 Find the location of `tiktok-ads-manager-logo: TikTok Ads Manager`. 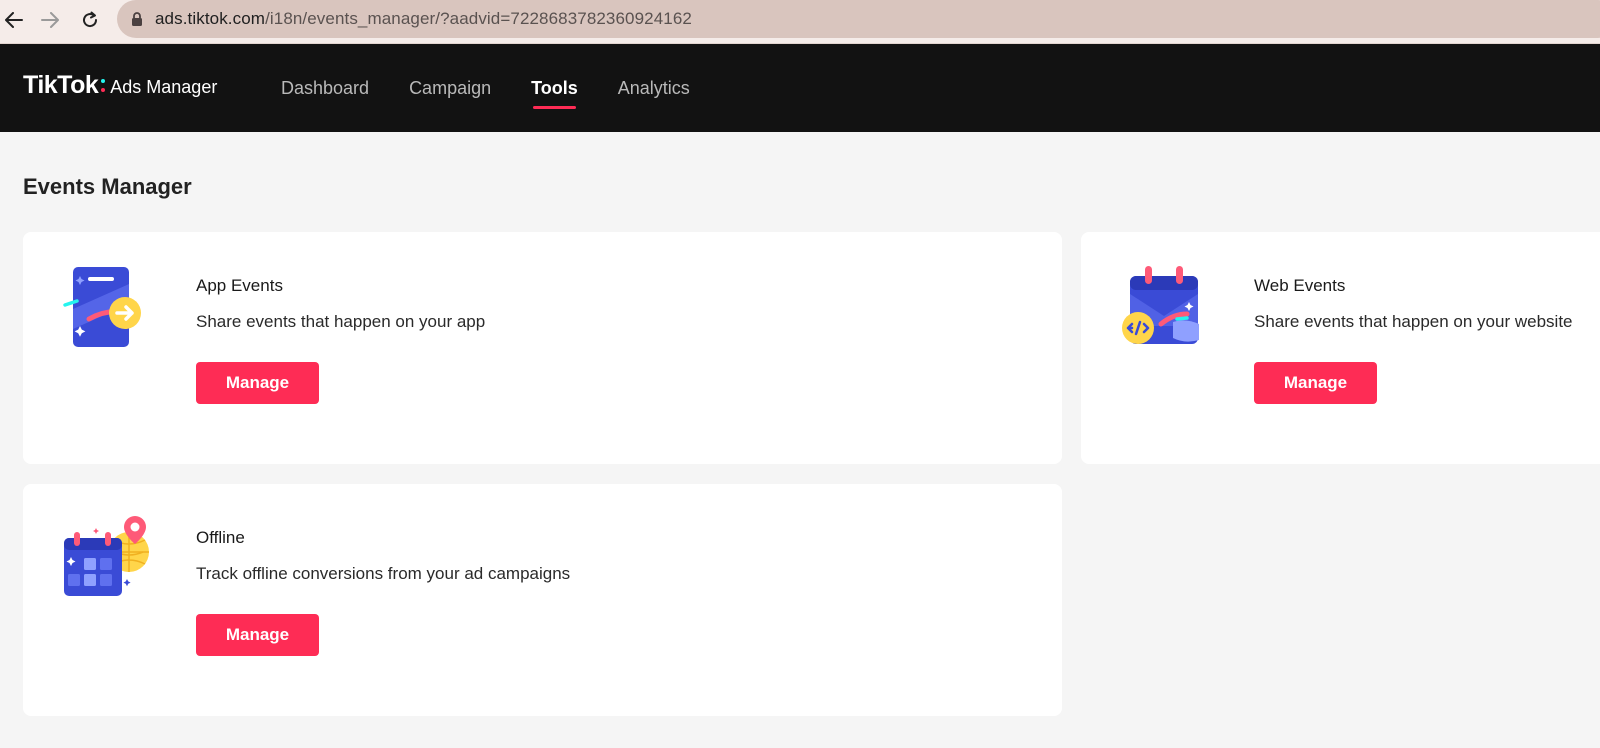

tiktok-ads-manager-logo: TikTok Ads Manager is located at coordinates (120, 85).